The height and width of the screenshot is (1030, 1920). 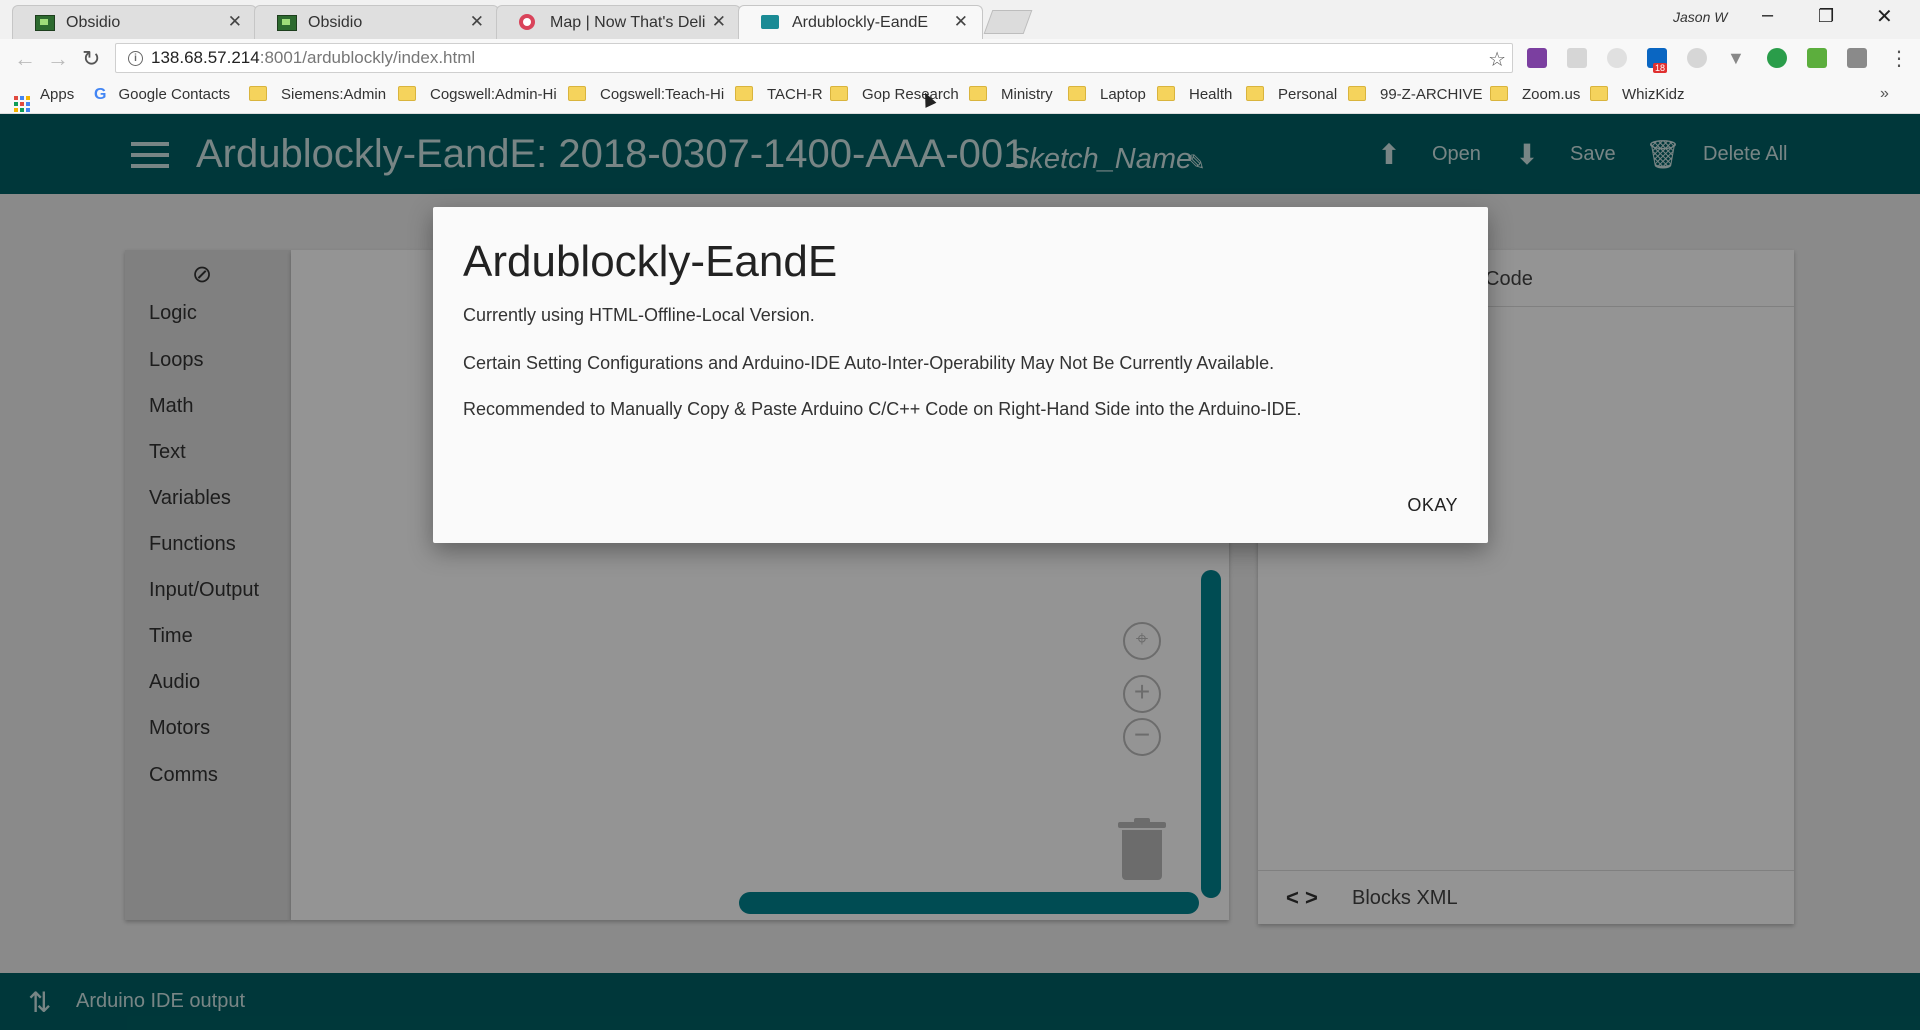 I want to click on bookmark-label: Cogswell:Teach-Hi, so click(x=662, y=94).